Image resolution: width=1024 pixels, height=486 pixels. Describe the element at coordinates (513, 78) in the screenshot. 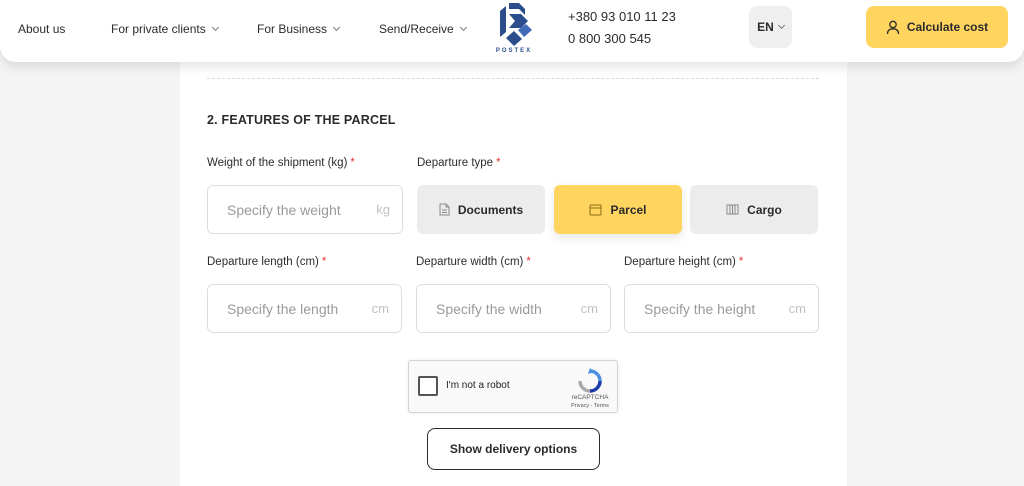

I see `section-divider` at that location.